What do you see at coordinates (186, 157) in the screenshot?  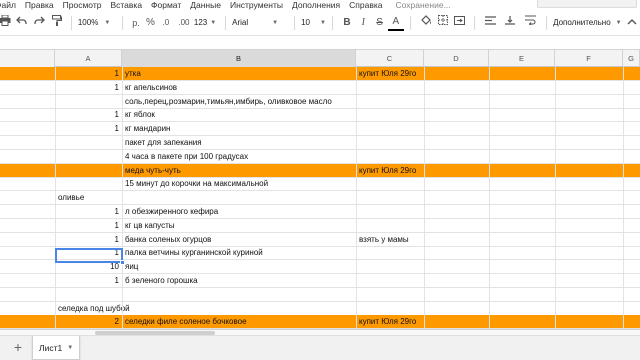 I see `item-cell: 4 часа в пакете при 100 градусах` at bounding box center [186, 157].